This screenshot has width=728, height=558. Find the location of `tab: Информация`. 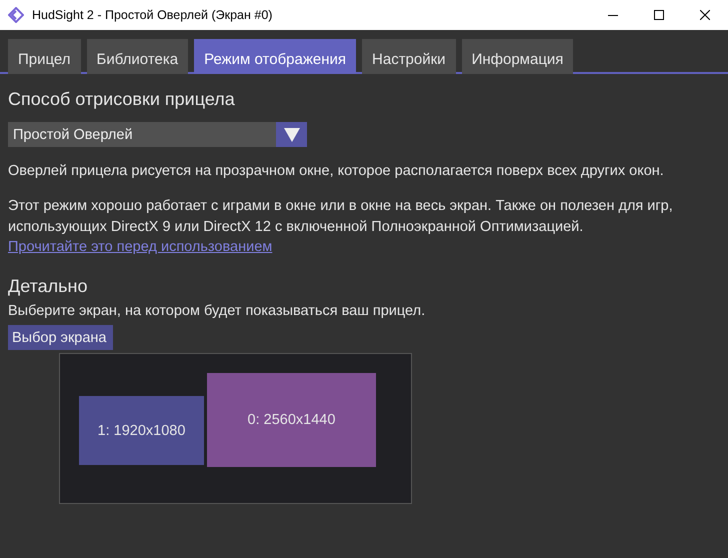

tab: Информация is located at coordinates (518, 56).